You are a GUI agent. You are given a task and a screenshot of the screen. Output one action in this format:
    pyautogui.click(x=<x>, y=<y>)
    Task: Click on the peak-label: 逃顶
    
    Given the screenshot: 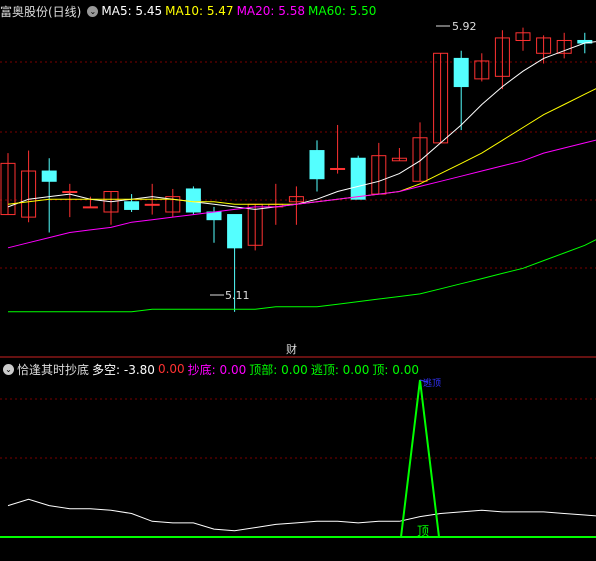 What is the action you would take?
    pyautogui.click(x=432, y=383)
    